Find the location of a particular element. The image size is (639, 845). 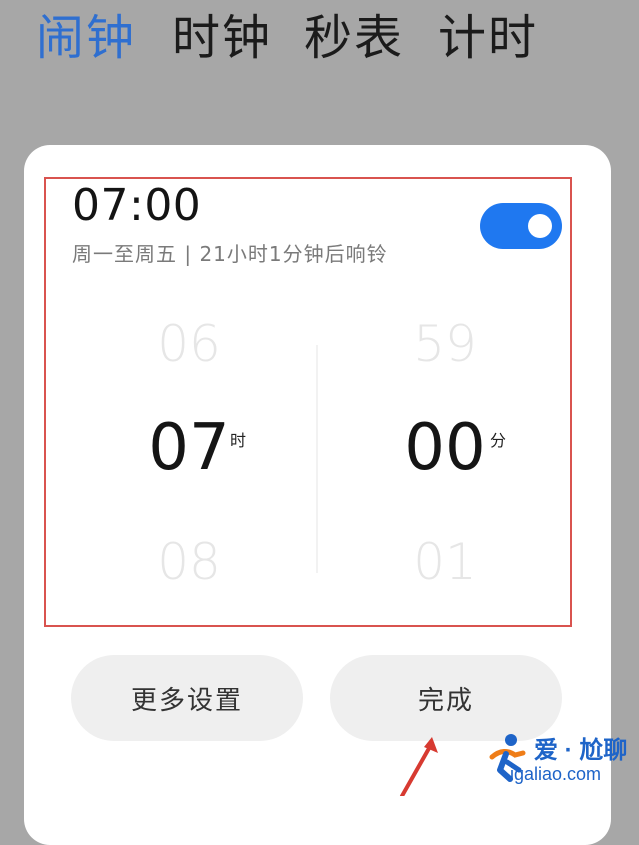

tab-timer: 计时 is located at coordinates (488, 38).